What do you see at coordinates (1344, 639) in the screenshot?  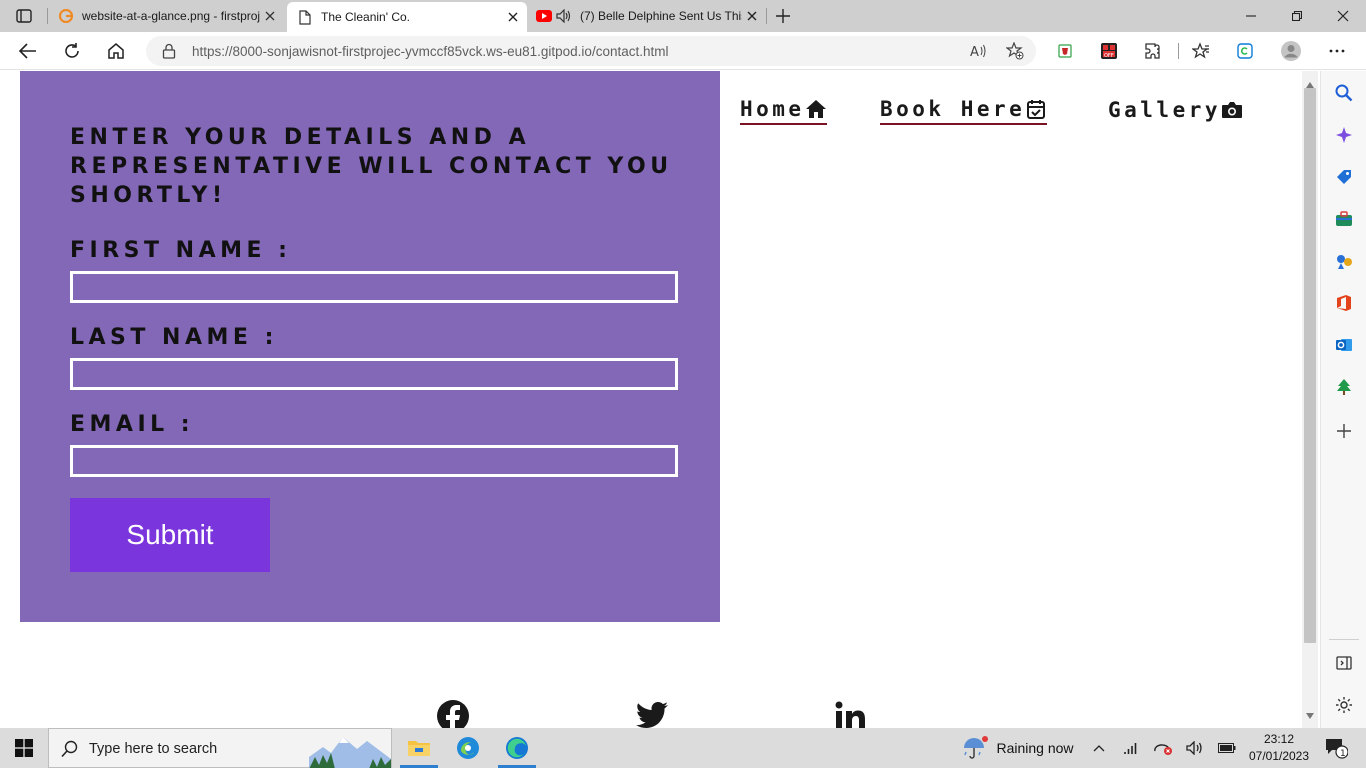 I see `sidebar-divider` at bounding box center [1344, 639].